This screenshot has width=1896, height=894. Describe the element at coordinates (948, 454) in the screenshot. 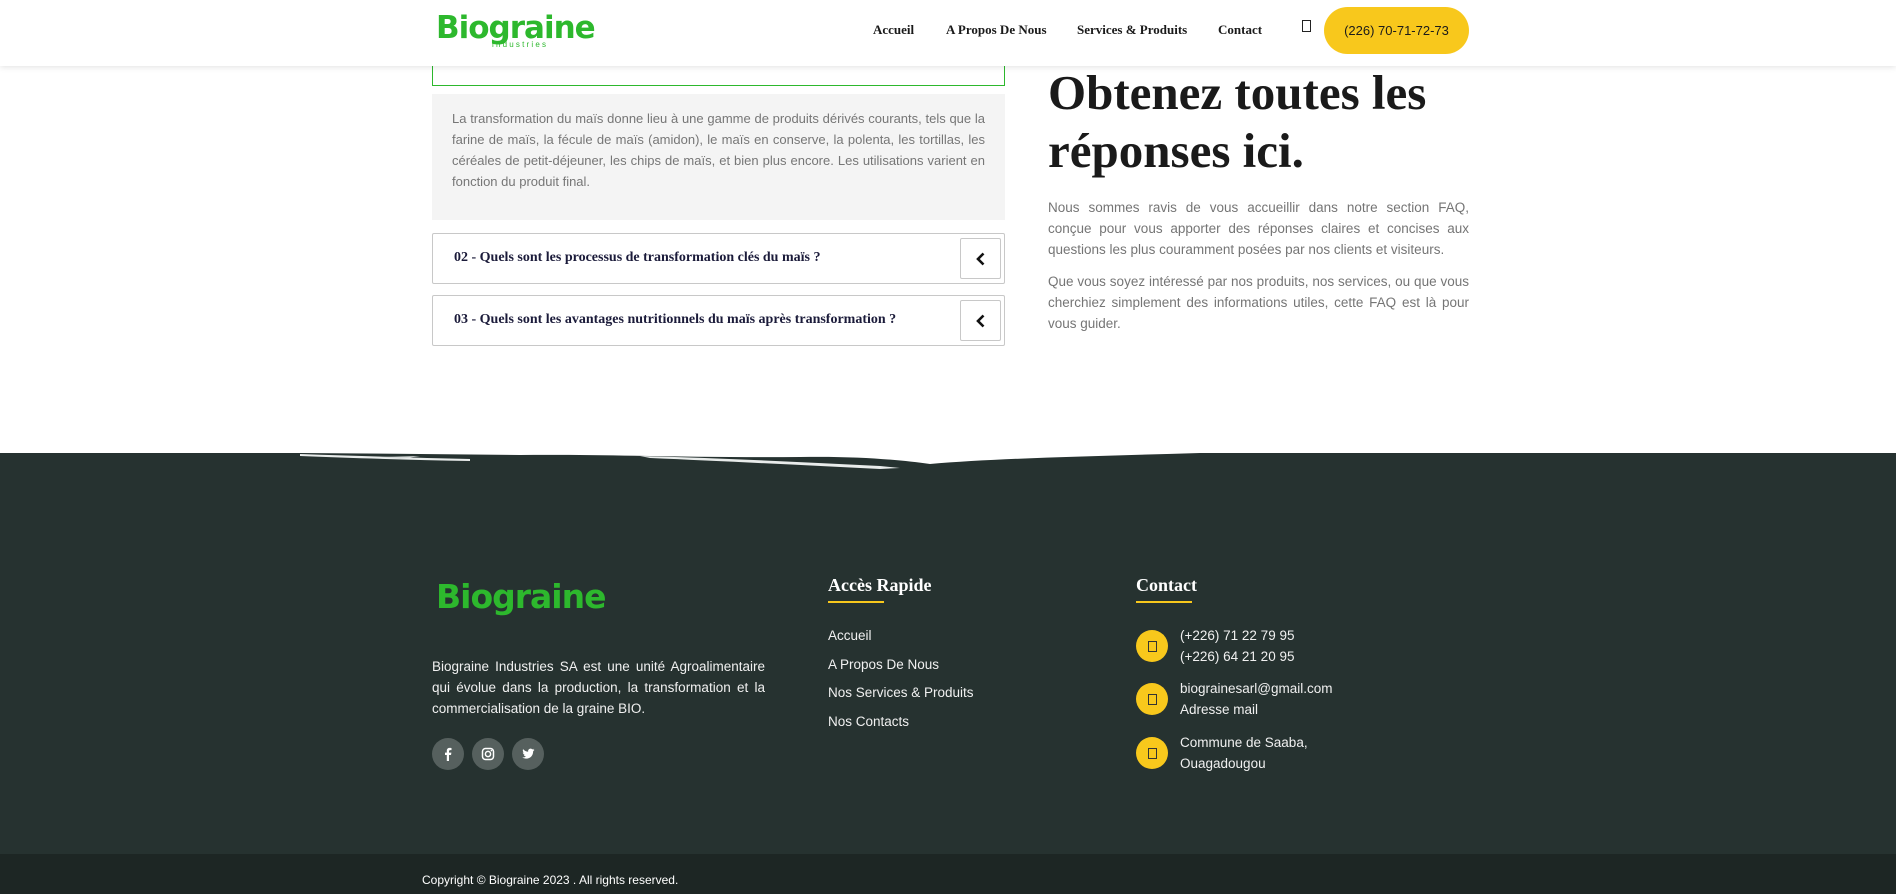

I see `brush-divider` at that location.